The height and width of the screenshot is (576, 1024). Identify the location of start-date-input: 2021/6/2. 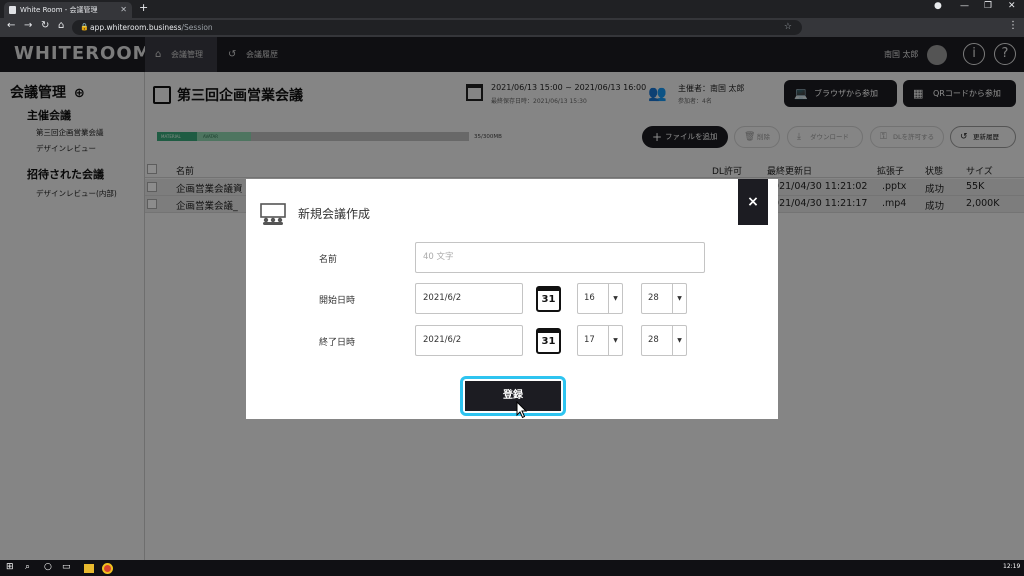
(469, 298).